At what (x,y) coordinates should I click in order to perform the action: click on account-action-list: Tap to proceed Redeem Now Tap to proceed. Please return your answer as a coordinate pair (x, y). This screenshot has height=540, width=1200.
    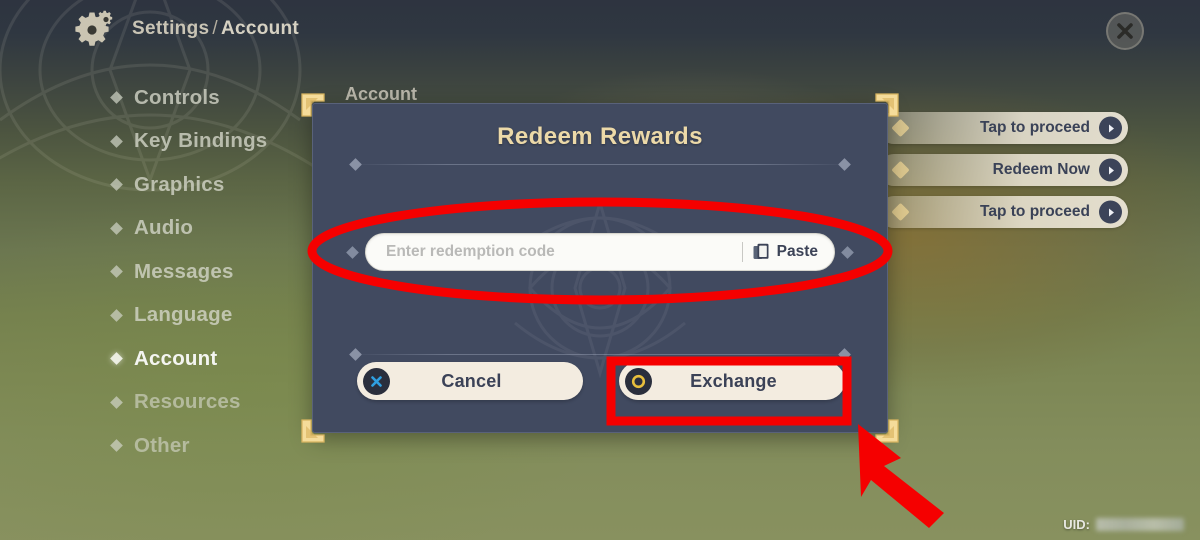
    Looking at the image, I should click on (1003, 175).